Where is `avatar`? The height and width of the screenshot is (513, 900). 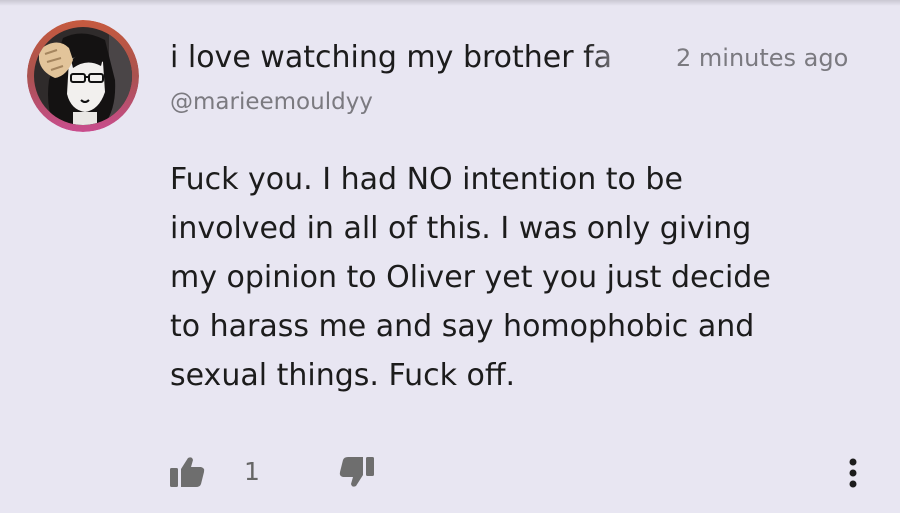
avatar is located at coordinates (83, 76).